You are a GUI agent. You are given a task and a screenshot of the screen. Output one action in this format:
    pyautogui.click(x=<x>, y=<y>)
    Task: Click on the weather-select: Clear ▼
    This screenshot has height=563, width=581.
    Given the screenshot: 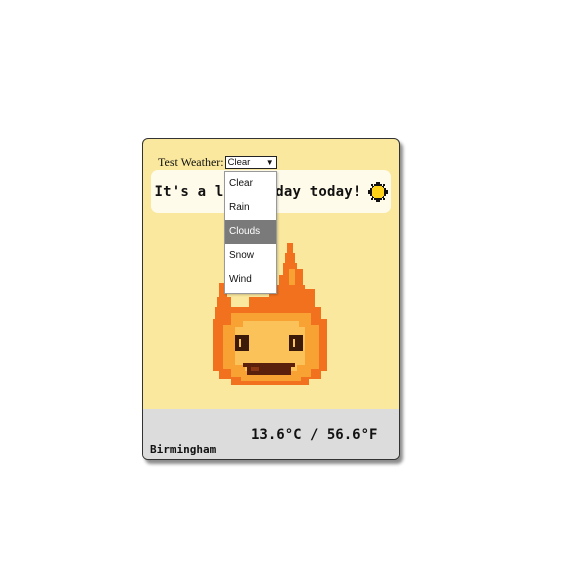 What is the action you would take?
    pyautogui.click(x=250, y=162)
    